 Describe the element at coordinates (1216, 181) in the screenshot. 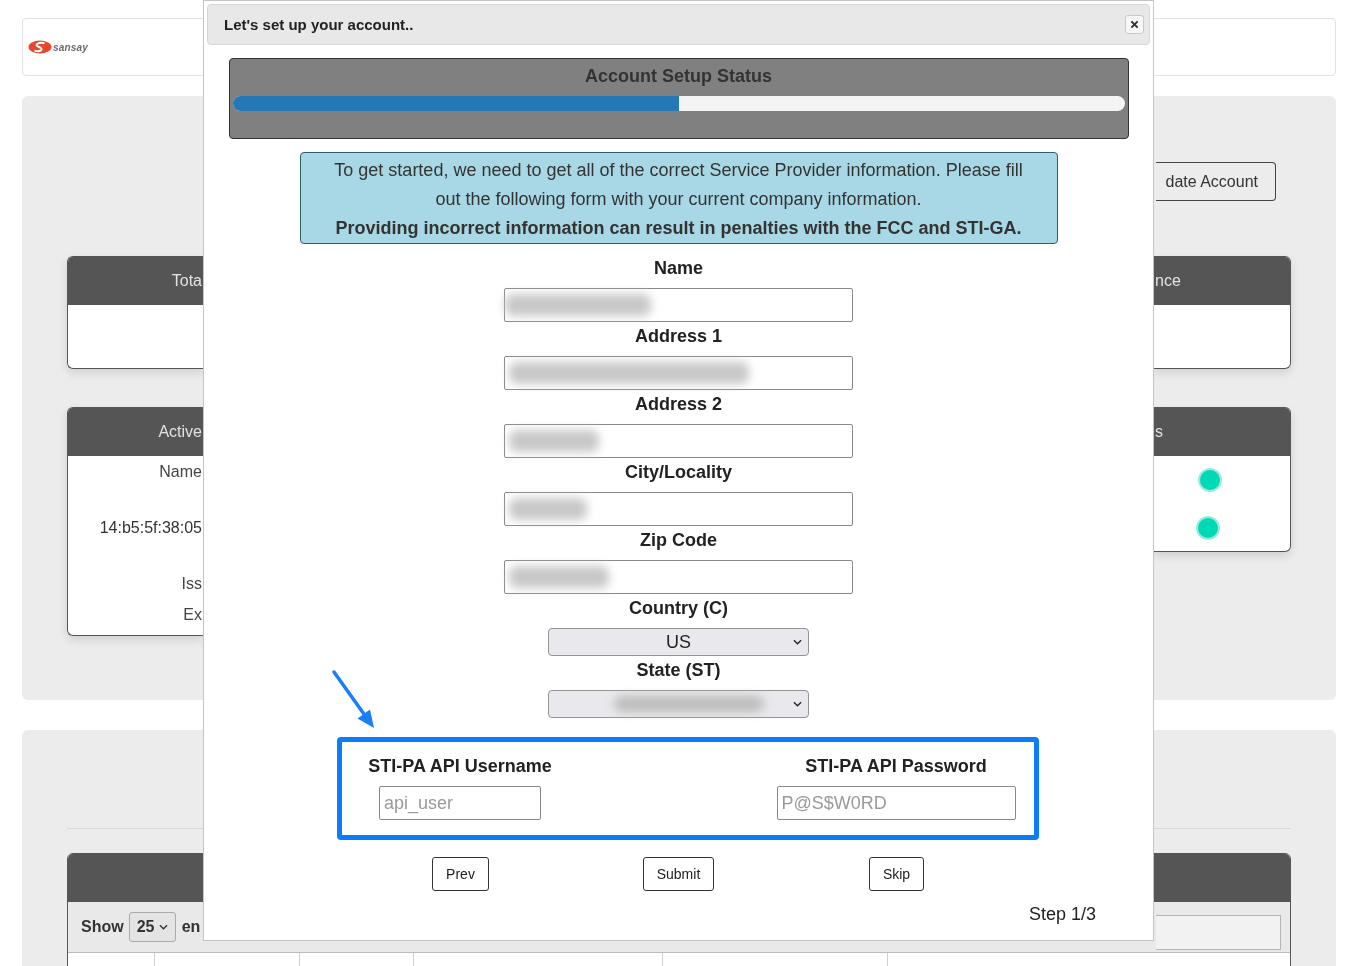

I see `update-account-button: date Account` at that location.